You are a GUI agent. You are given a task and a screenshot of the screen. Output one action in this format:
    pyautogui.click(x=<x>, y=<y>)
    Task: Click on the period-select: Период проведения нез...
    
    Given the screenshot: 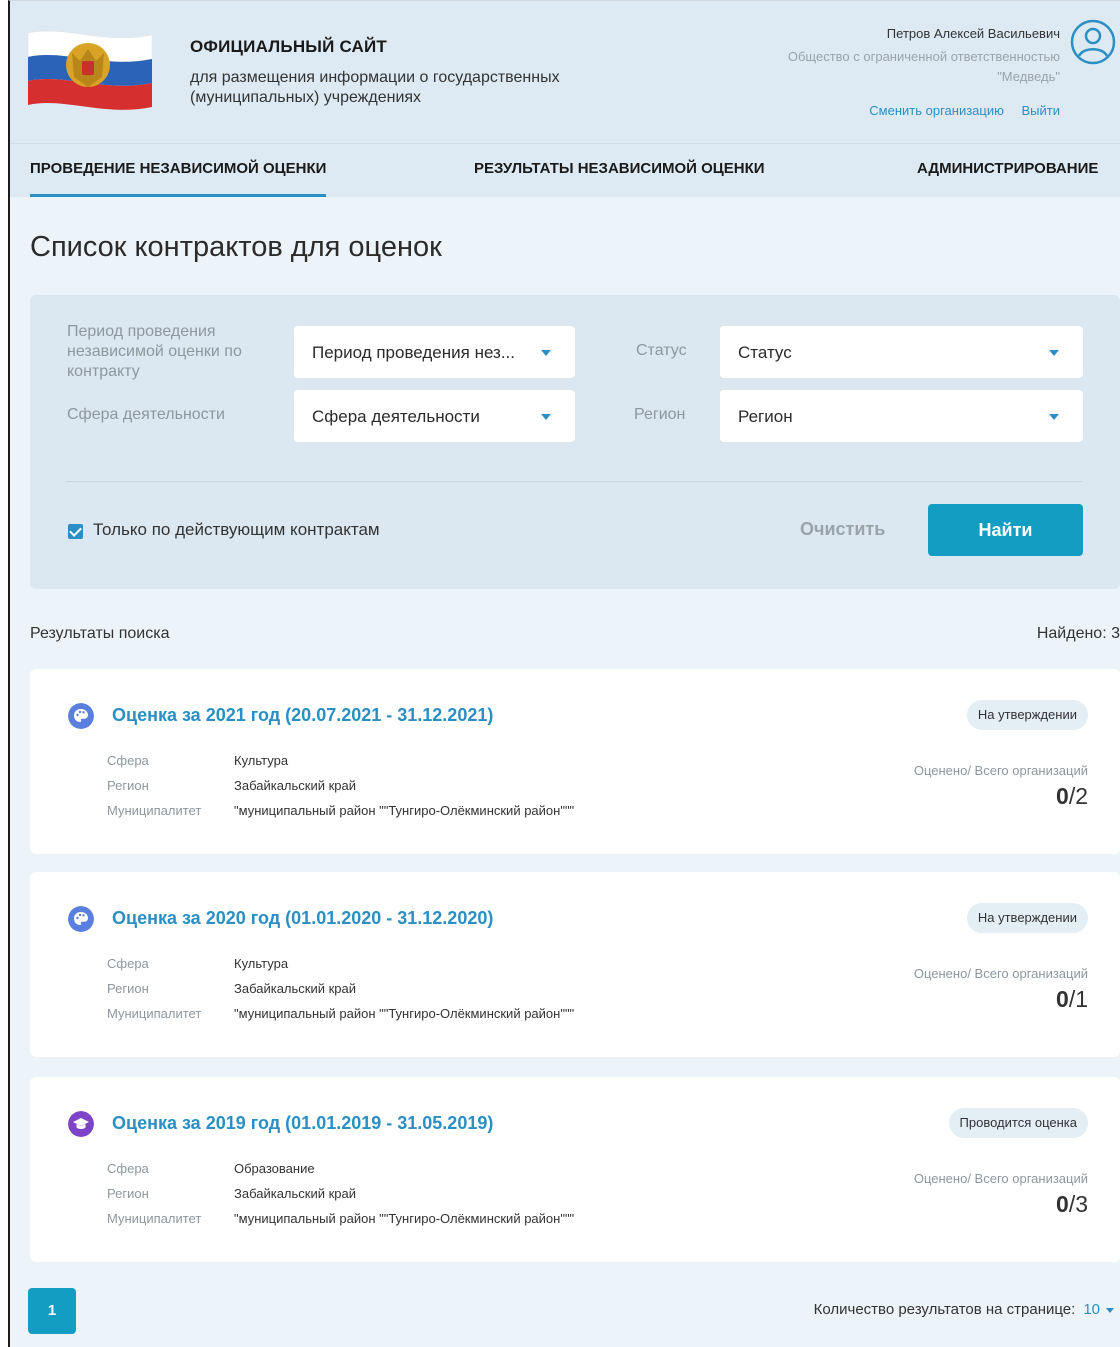 What is the action you would take?
    pyautogui.click(x=434, y=352)
    